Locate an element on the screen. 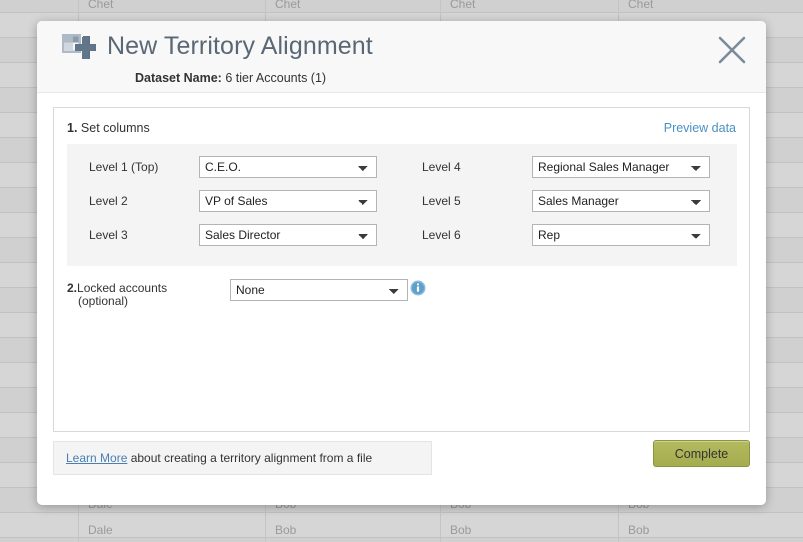 Image resolution: width=803 pixels, height=542 pixels. step-1-text: Set columns is located at coordinates (115, 128).